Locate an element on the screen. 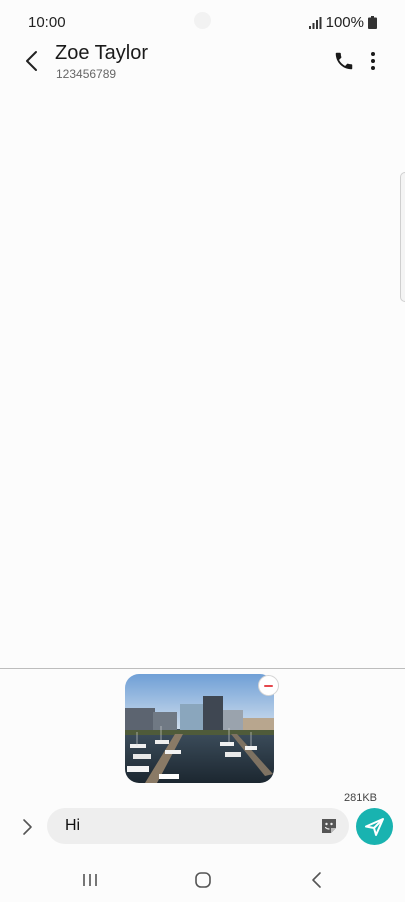  phone-icon is located at coordinates (344, 61).